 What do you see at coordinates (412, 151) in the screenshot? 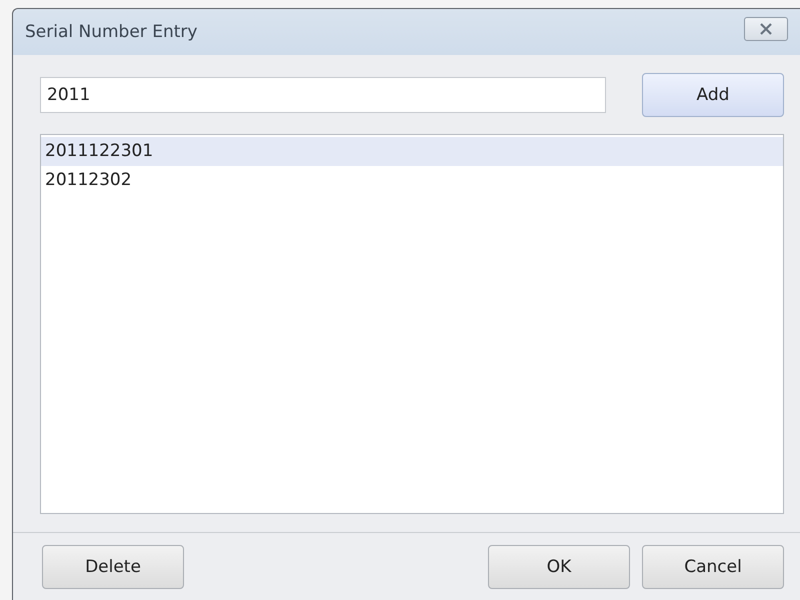
I see `serial-list-item: 2011122301` at bounding box center [412, 151].